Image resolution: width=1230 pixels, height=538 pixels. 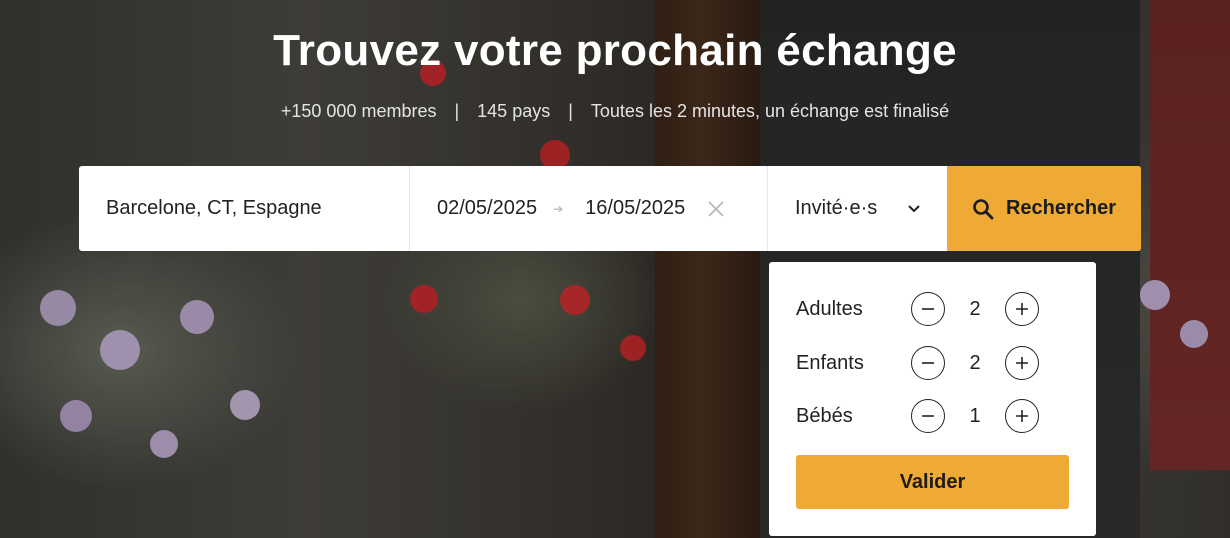 I want to click on decrement-adults-button, so click(x=928, y=309).